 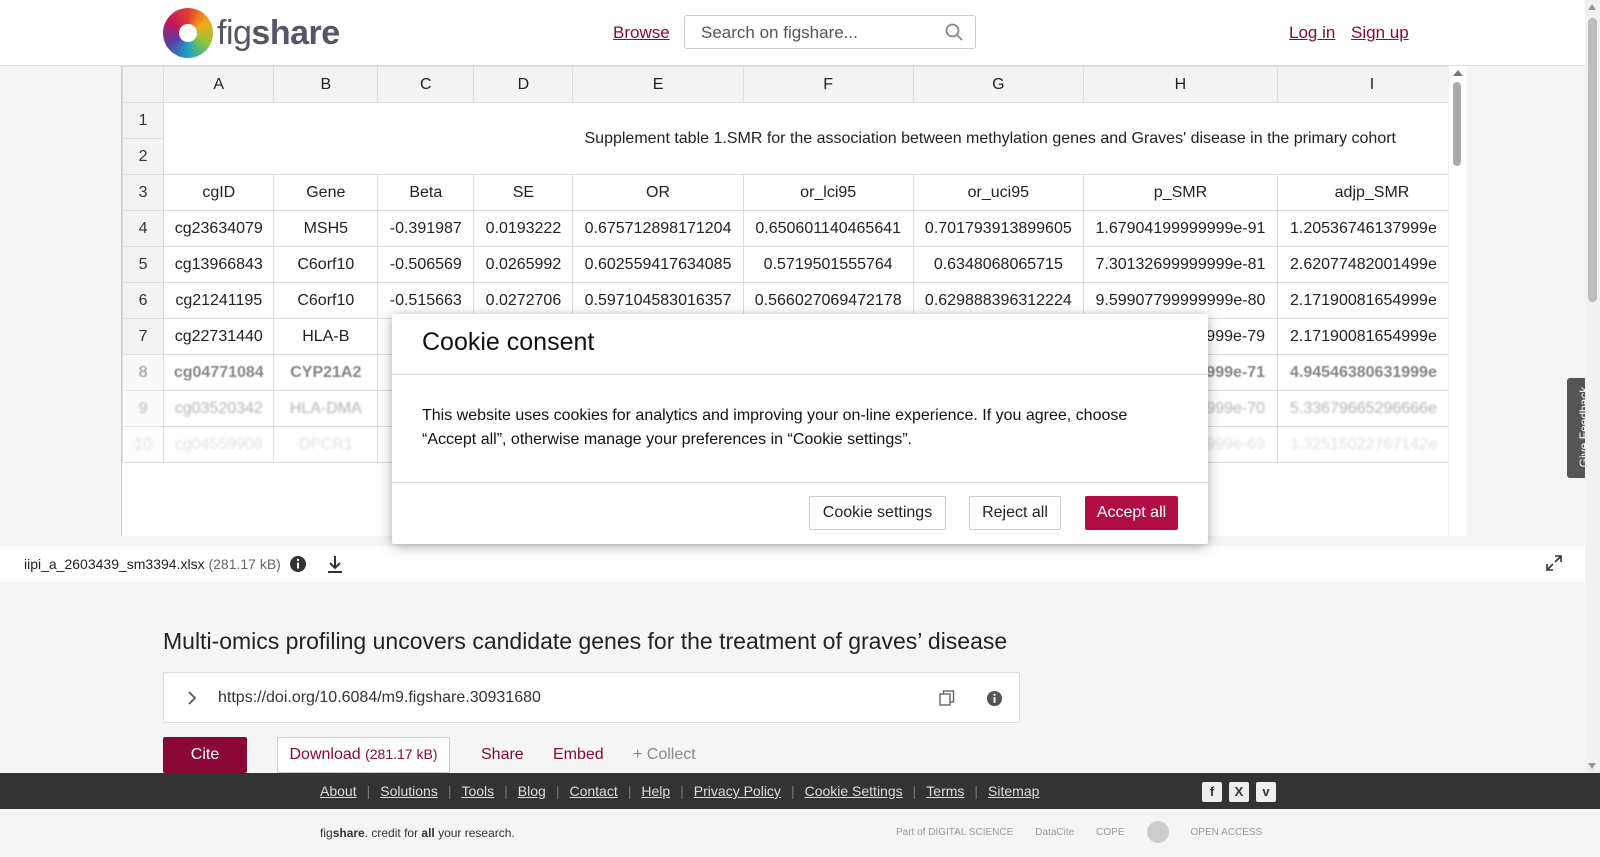 I want to click on site-header: figshare Browse Log in Sign up, so click(x=792, y=33).